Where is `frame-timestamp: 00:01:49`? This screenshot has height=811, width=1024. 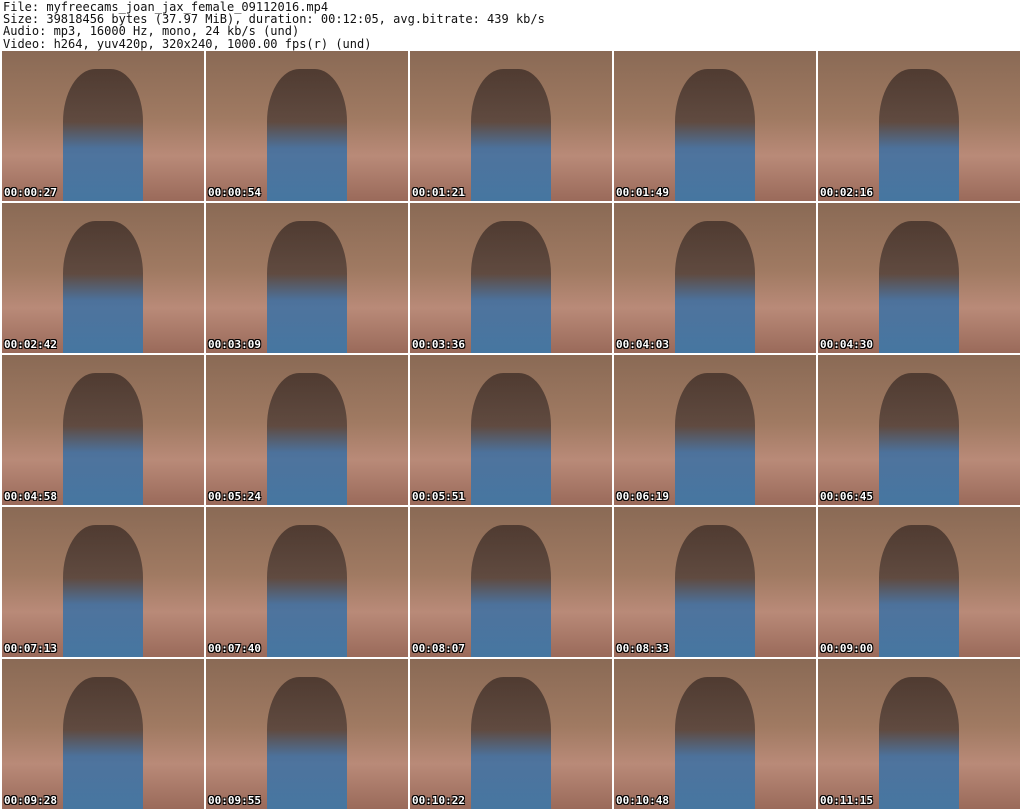
frame-timestamp: 00:01:49 is located at coordinates (642, 192).